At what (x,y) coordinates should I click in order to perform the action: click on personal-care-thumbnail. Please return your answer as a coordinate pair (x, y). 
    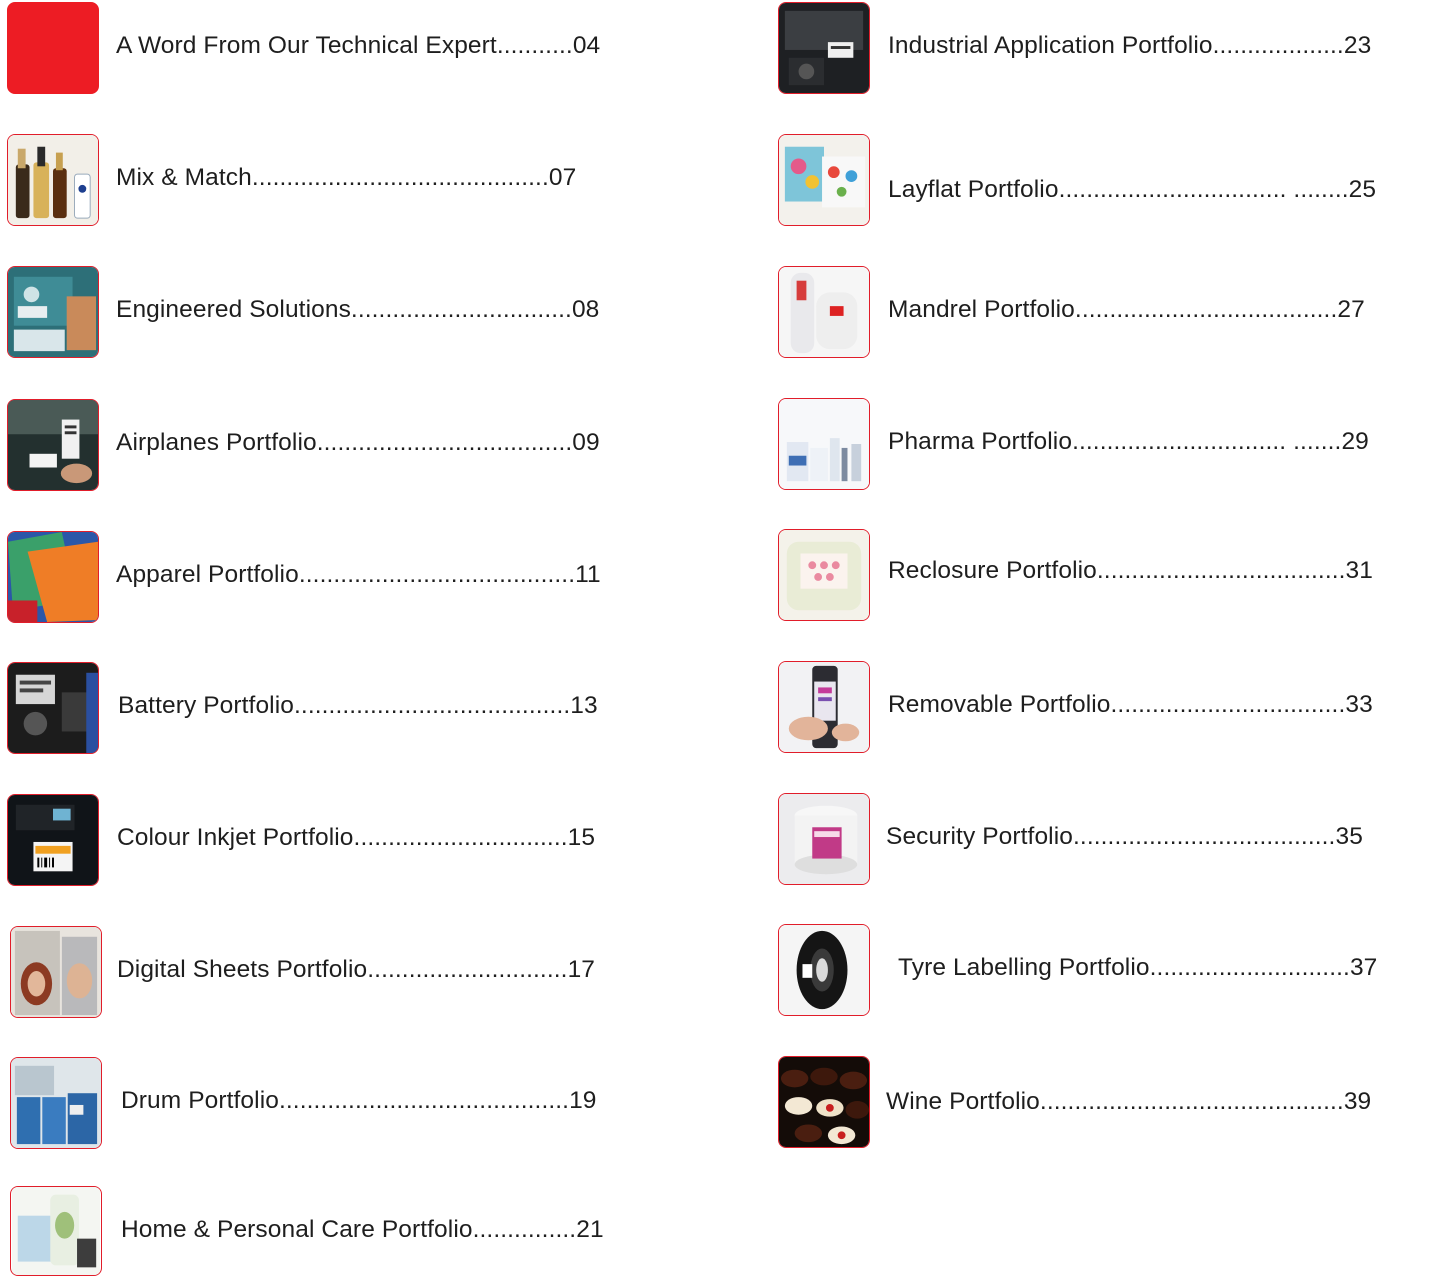
    Looking at the image, I should click on (56, 1231).